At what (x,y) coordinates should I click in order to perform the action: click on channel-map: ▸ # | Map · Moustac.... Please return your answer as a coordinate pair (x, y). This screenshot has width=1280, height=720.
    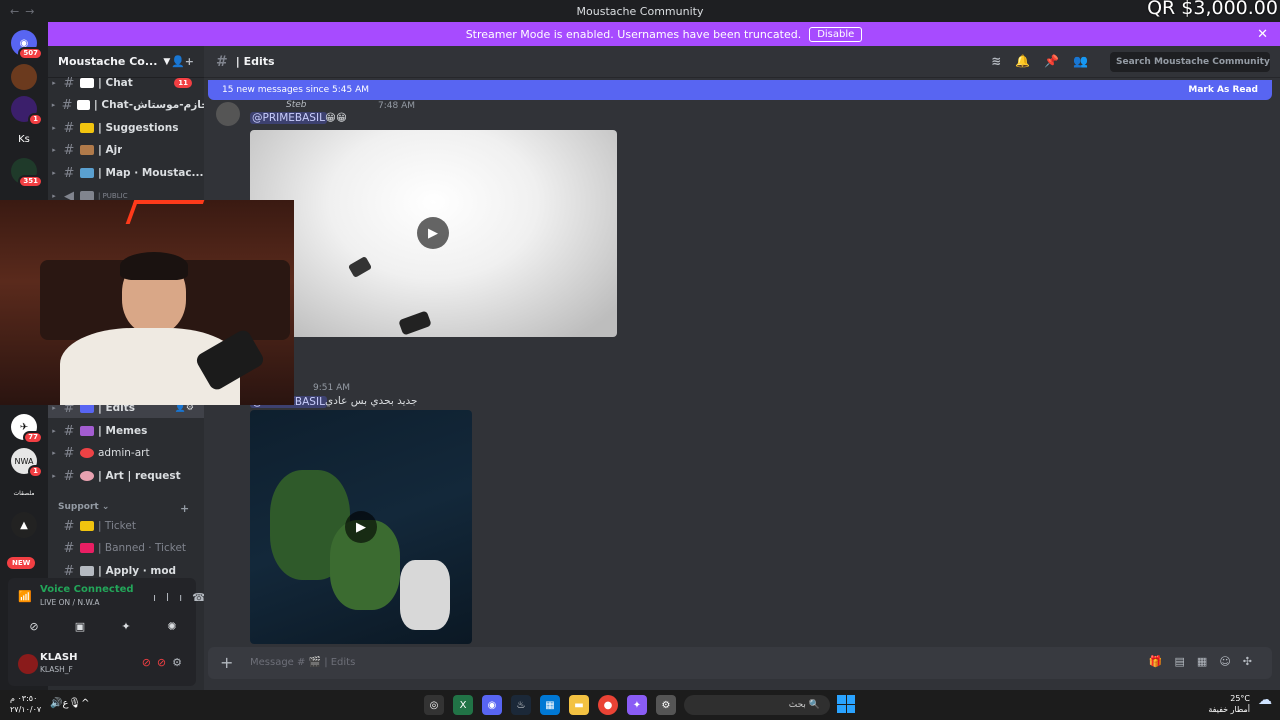
    Looking at the image, I should click on (126, 173).